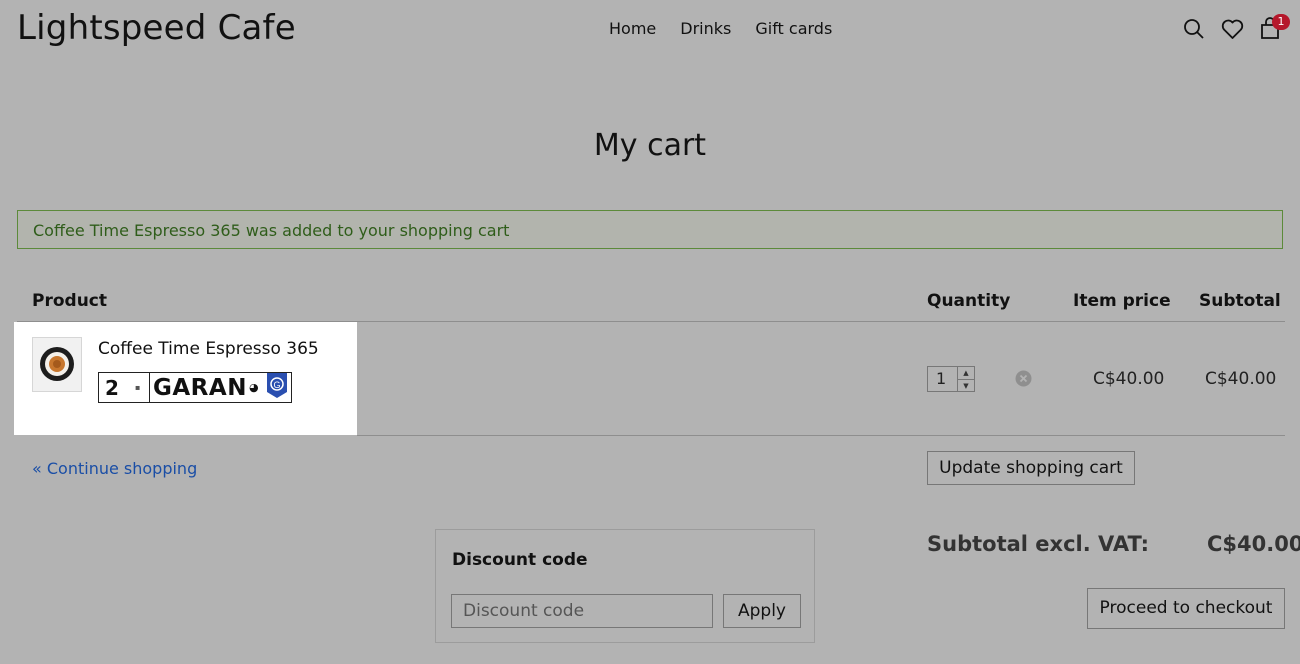  I want to click on nav-gift-cards: Gift cards, so click(793, 28).